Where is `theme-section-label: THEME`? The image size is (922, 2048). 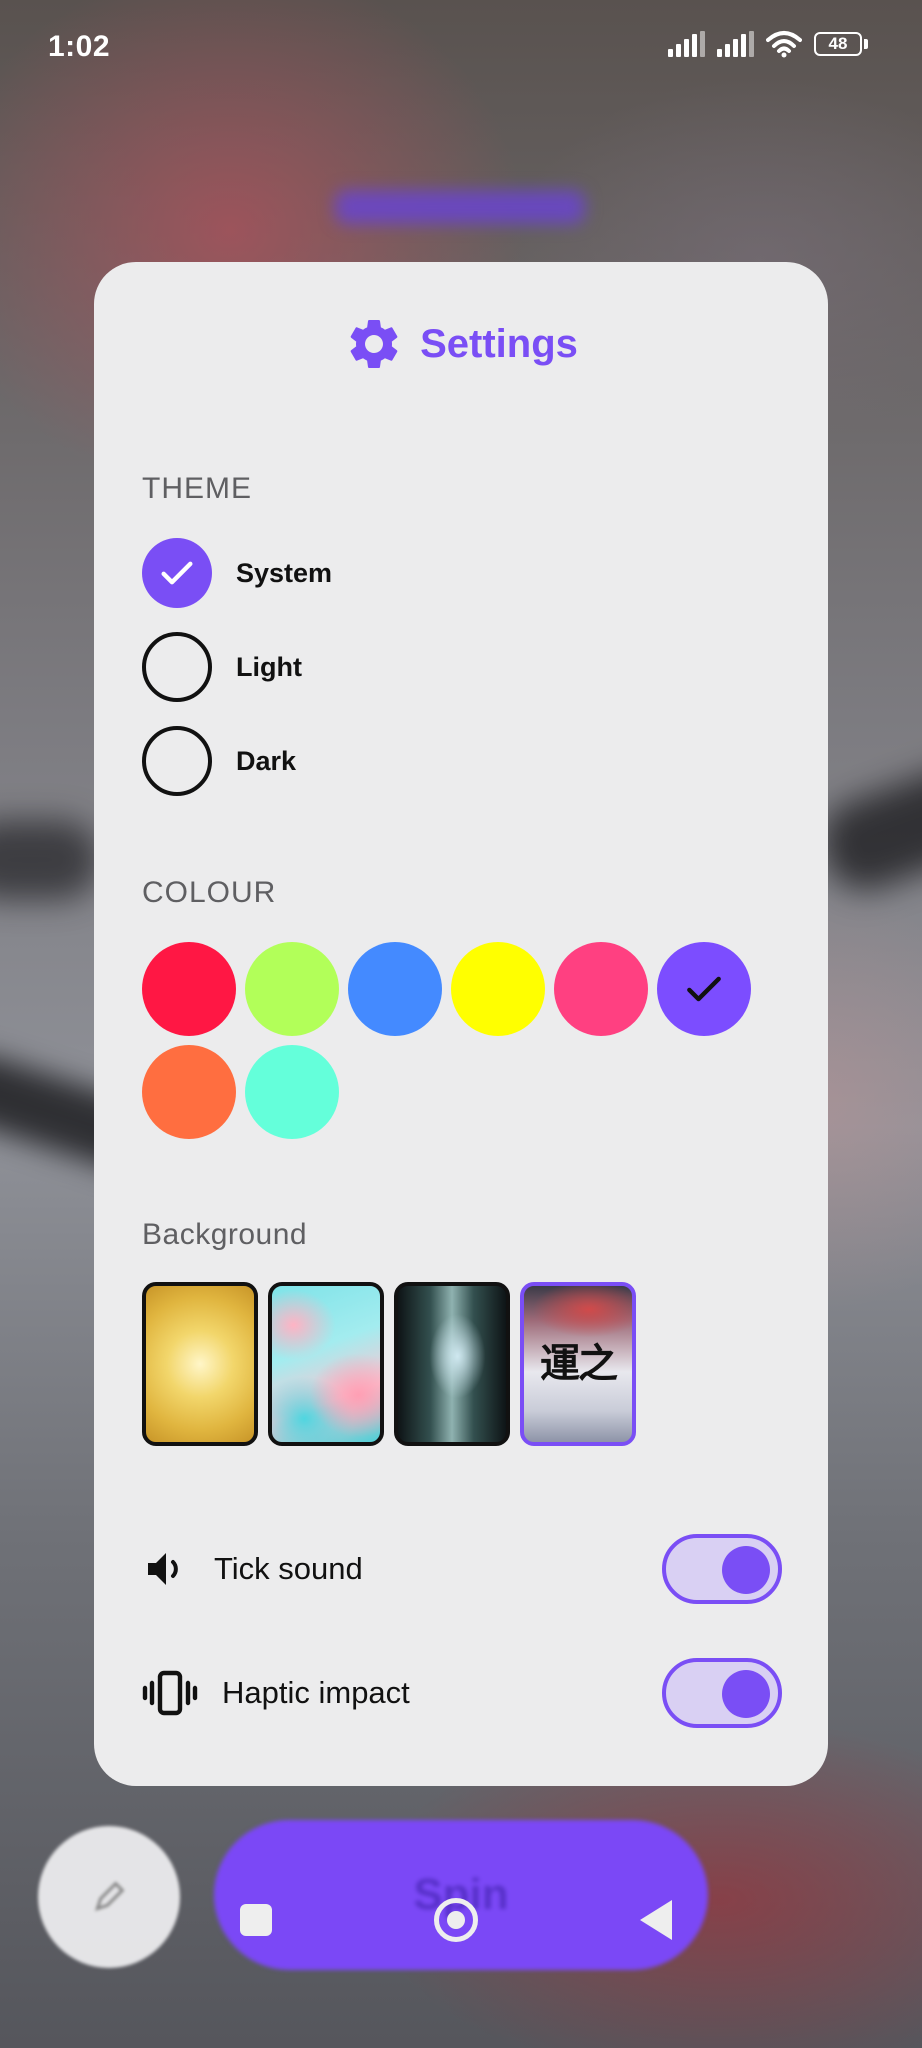 theme-section-label: THEME is located at coordinates (197, 488).